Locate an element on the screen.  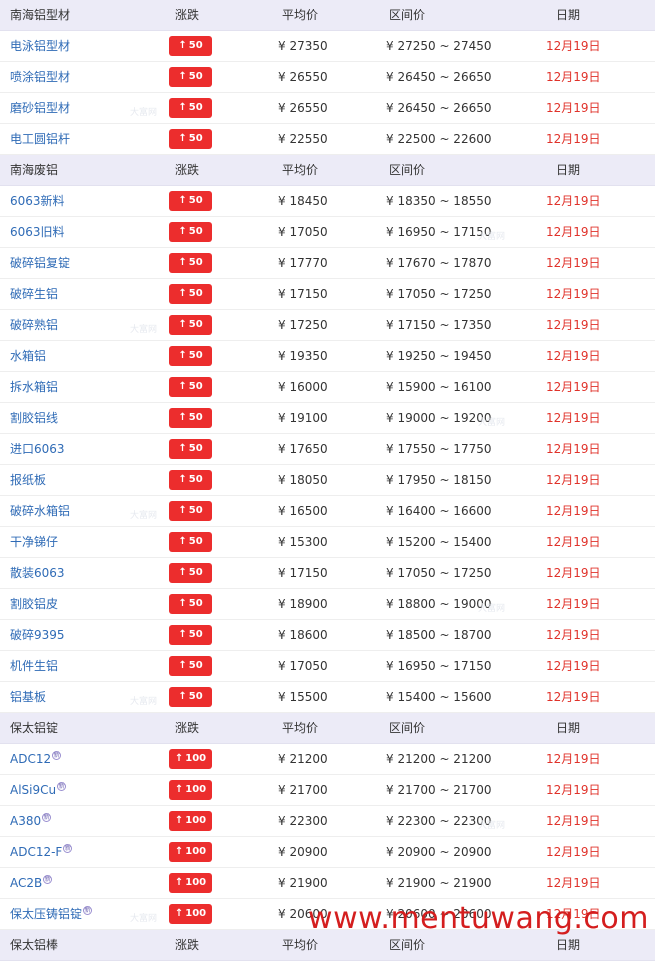
product-name-link: ADC12 新 is located at coordinates (36, 759).